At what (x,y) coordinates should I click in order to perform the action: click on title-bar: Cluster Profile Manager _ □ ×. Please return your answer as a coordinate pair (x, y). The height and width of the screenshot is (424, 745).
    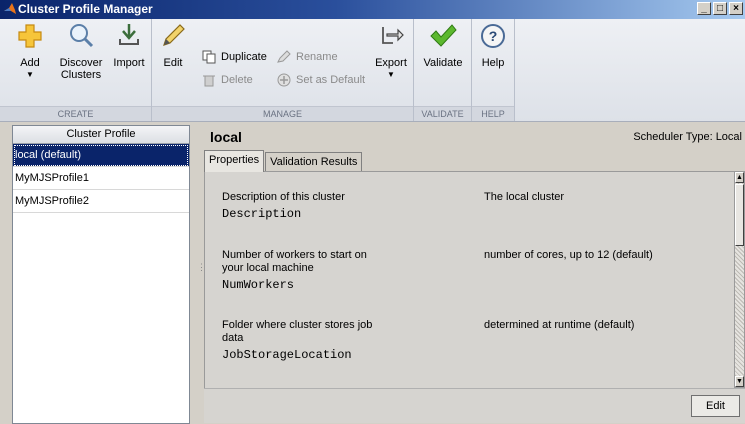
    Looking at the image, I should click on (372, 9).